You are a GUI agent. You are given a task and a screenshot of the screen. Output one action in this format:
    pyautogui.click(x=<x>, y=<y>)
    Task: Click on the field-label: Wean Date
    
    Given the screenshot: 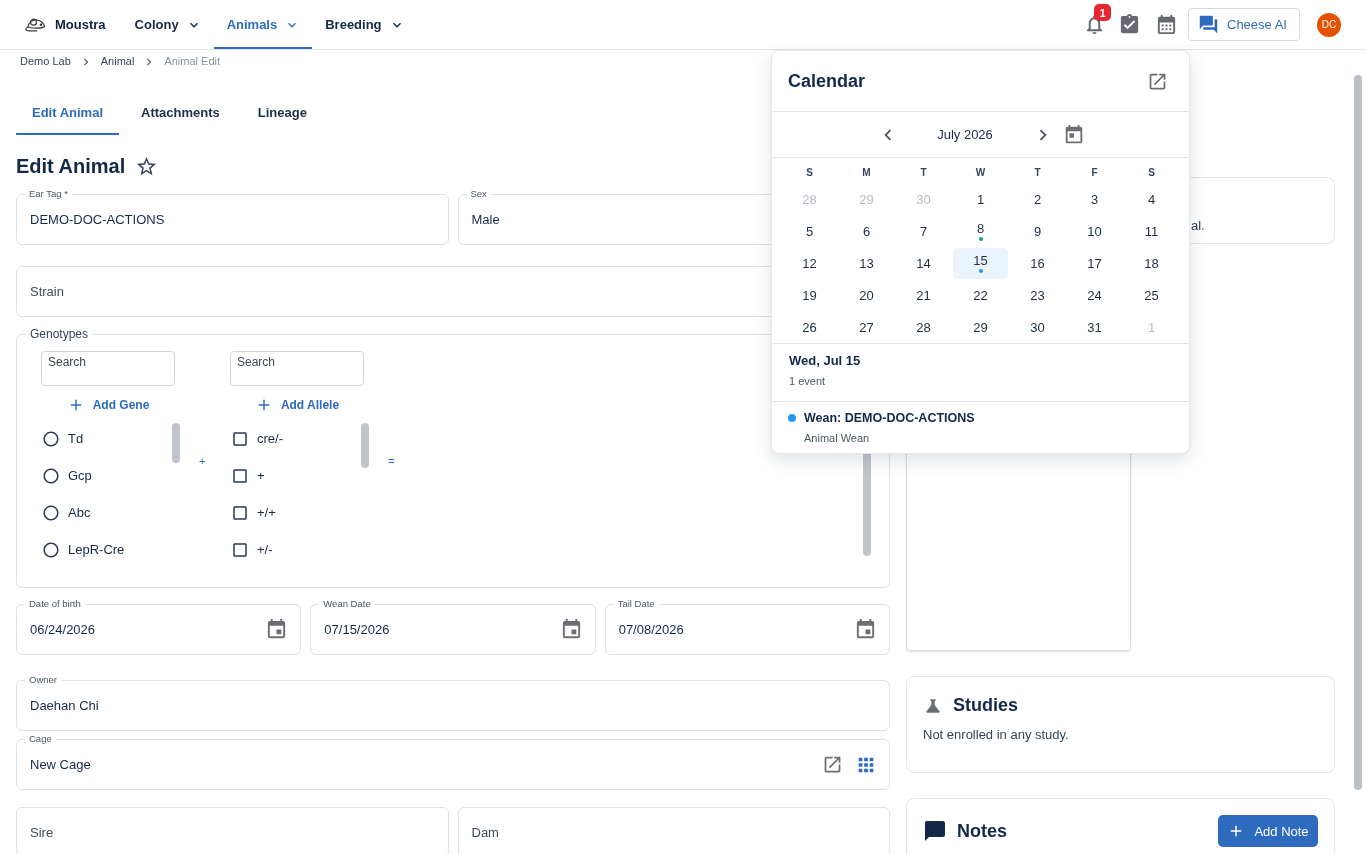 What is the action you would take?
    pyautogui.click(x=347, y=603)
    